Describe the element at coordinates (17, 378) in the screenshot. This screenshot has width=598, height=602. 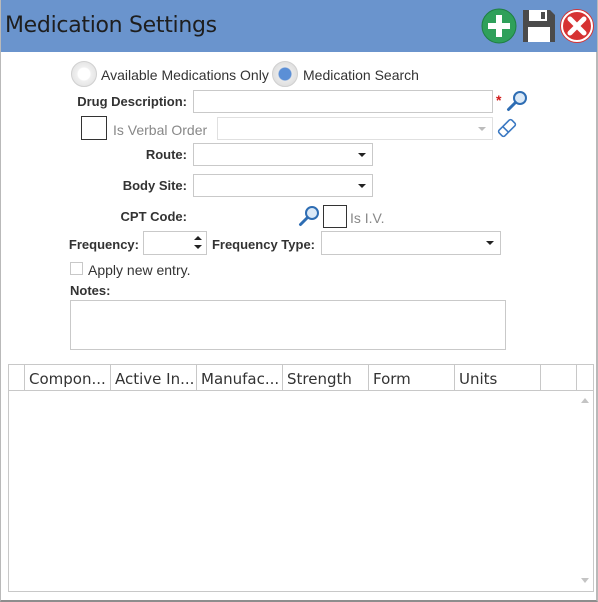
I see `row-selector-header` at that location.